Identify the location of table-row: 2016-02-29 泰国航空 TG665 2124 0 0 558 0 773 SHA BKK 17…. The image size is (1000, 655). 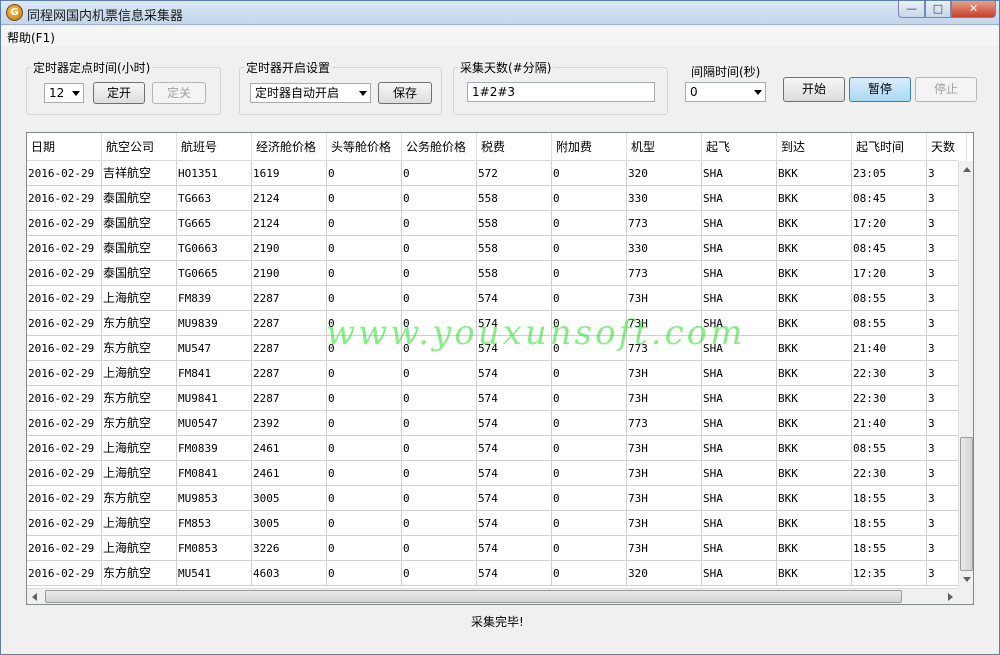
(497, 223).